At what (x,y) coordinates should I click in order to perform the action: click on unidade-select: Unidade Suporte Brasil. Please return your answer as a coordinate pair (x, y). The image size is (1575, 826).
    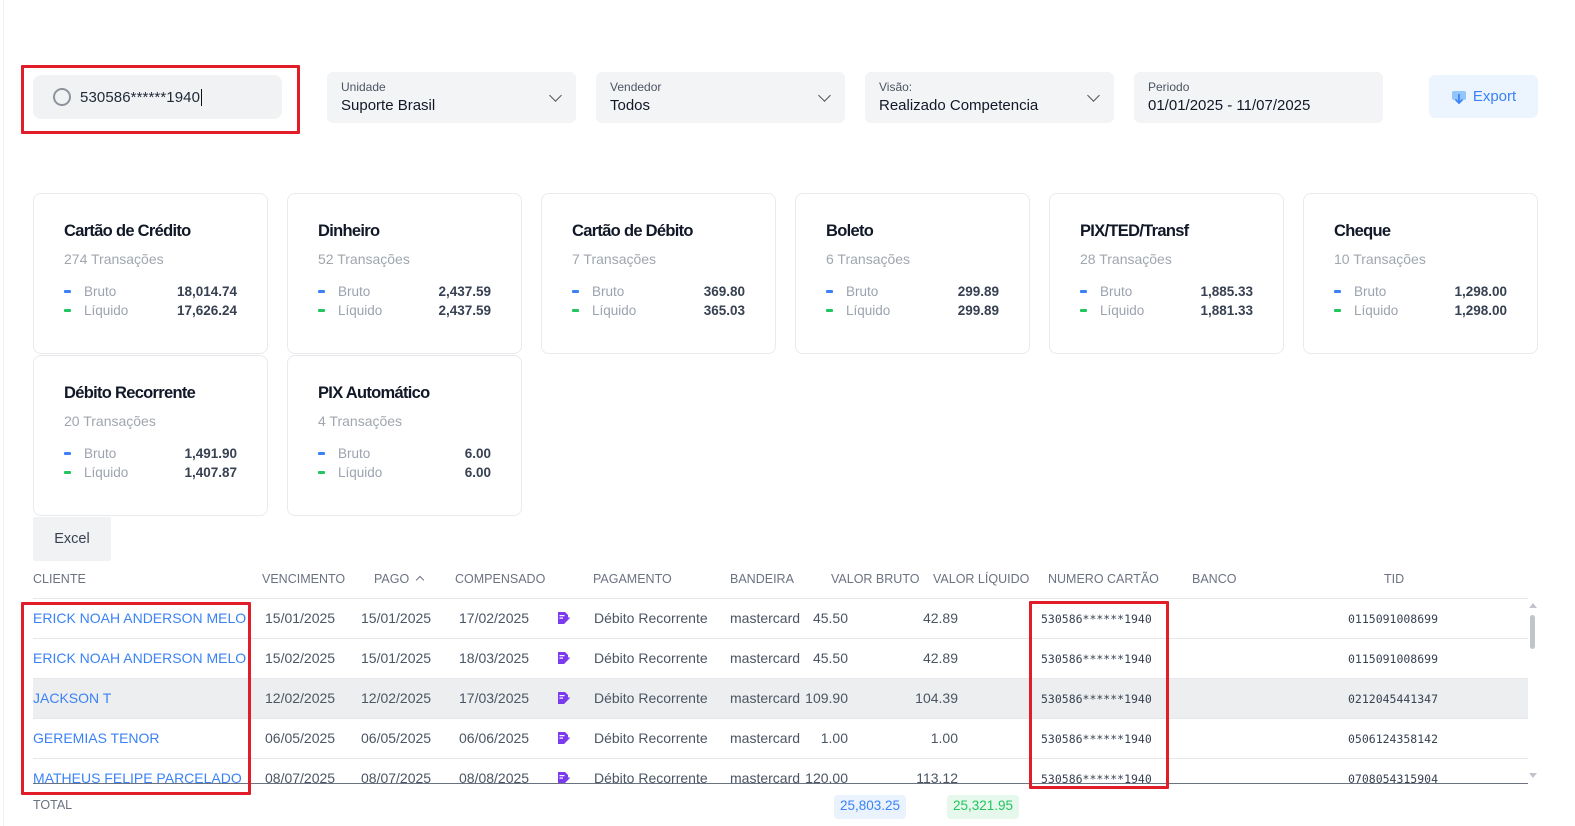
    Looking at the image, I should click on (451, 97).